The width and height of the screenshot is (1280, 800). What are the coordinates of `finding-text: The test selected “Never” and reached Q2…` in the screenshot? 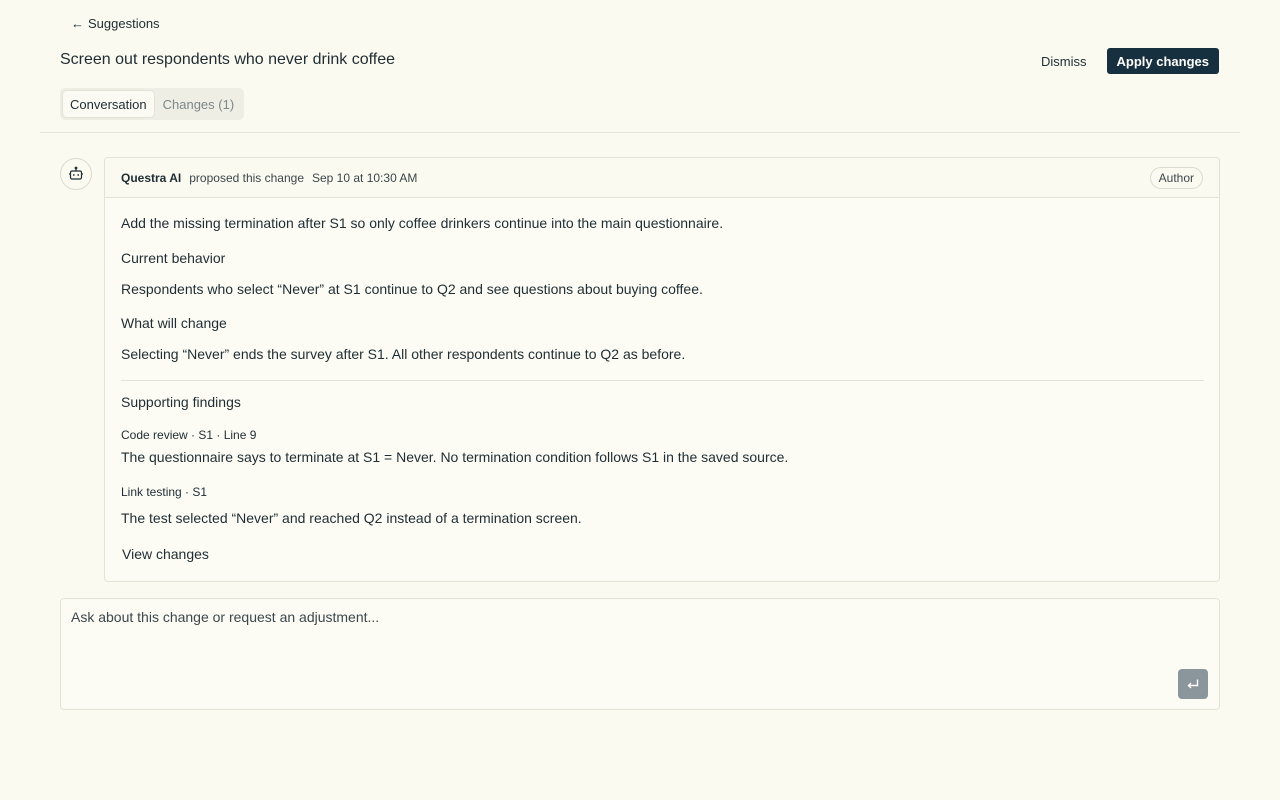 It's located at (351, 518).